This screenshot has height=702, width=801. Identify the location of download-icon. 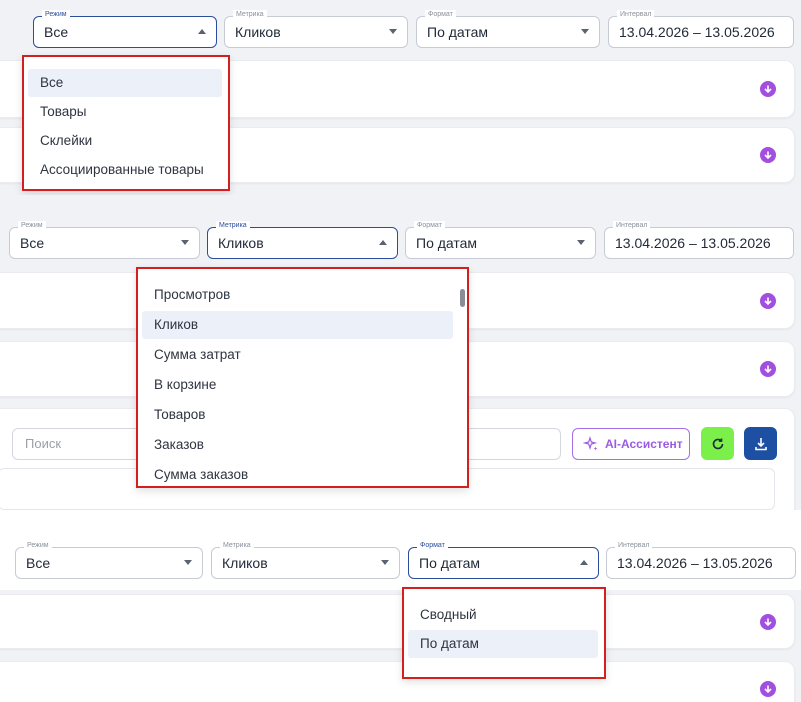
(760, 443).